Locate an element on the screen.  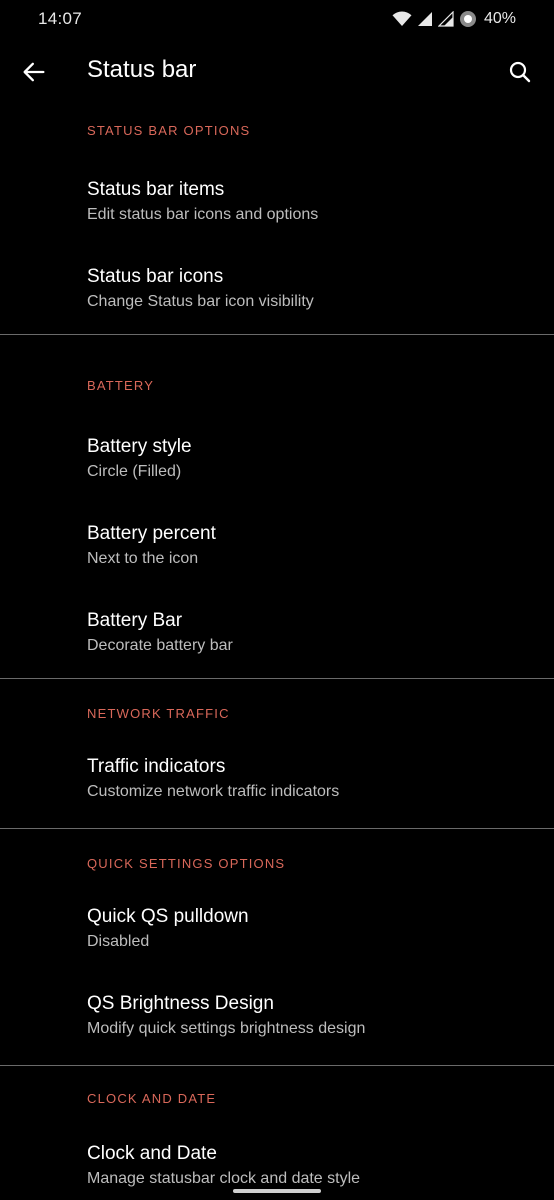
pref-summary: Manage statusbar clock and date style is located at coordinates (224, 1178).